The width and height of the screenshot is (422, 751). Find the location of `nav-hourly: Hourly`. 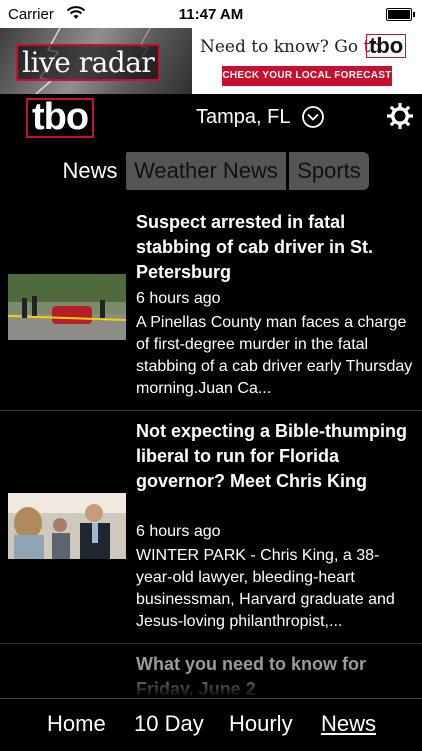

nav-hourly: Hourly is located at coordinates (261, 724).